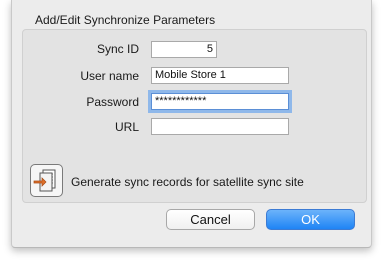  What do you see at coordinates (112, 102) in the screenshot?
I see `password-label: Password` at bounding box center [112, 102].